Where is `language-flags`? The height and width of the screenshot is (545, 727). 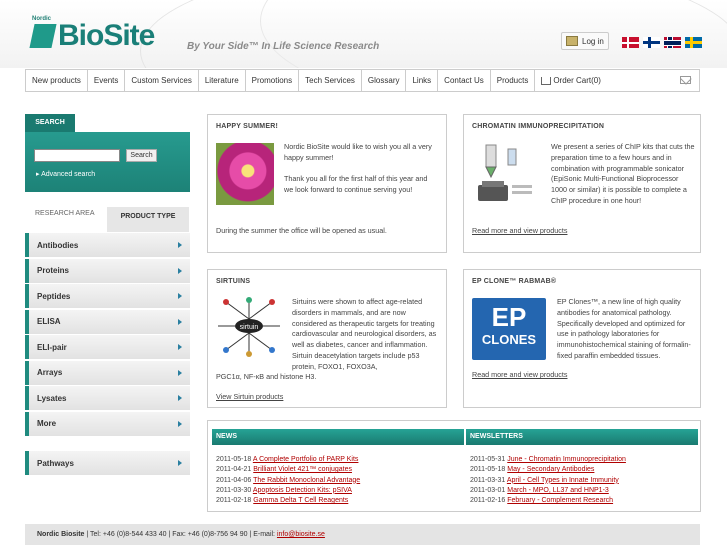 language-flags is located at coordinates (662, 42).